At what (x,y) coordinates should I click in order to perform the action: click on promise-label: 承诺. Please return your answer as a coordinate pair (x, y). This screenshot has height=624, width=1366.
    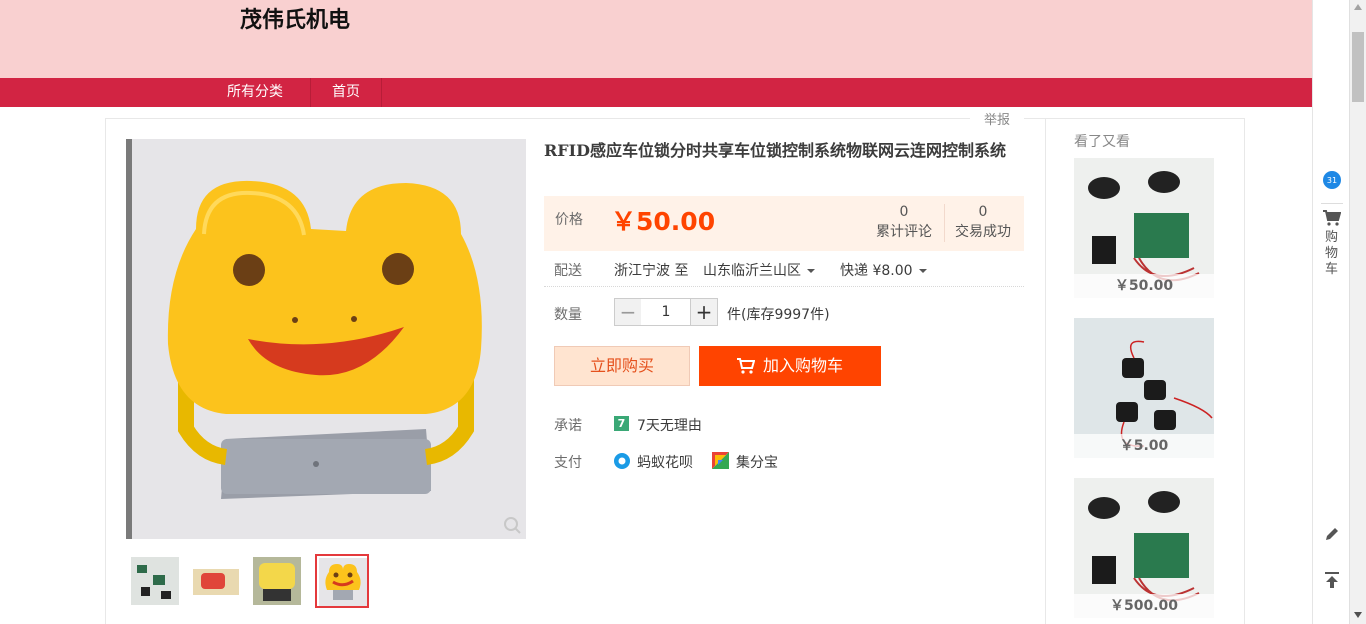
    Looking at the image, I should click on (568, 426).